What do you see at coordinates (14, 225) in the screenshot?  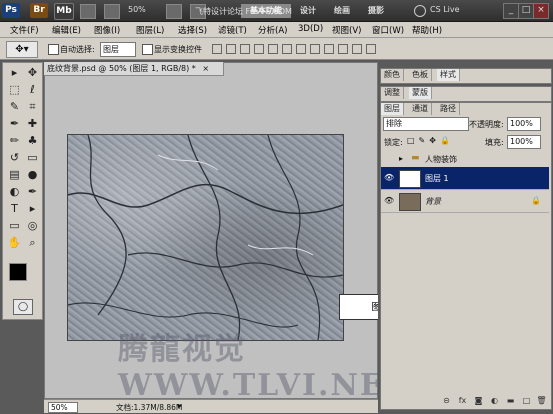 I see `shape-tool-icon: ▭` at bounding box center [14, 225].